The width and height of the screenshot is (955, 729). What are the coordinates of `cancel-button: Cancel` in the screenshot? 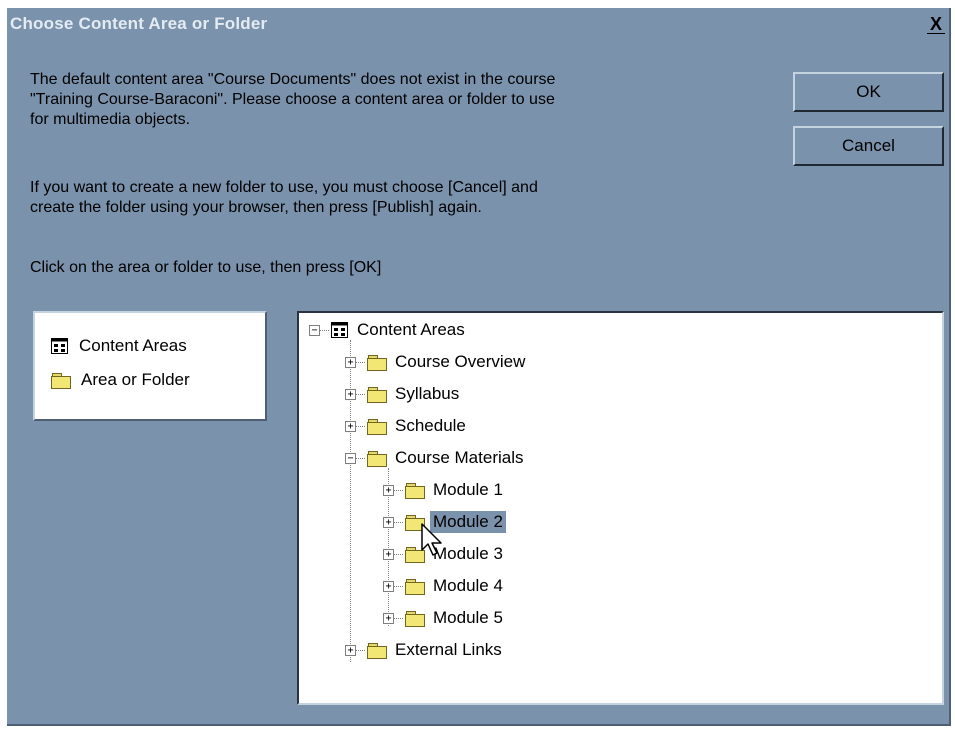 It's located at (868, 146).